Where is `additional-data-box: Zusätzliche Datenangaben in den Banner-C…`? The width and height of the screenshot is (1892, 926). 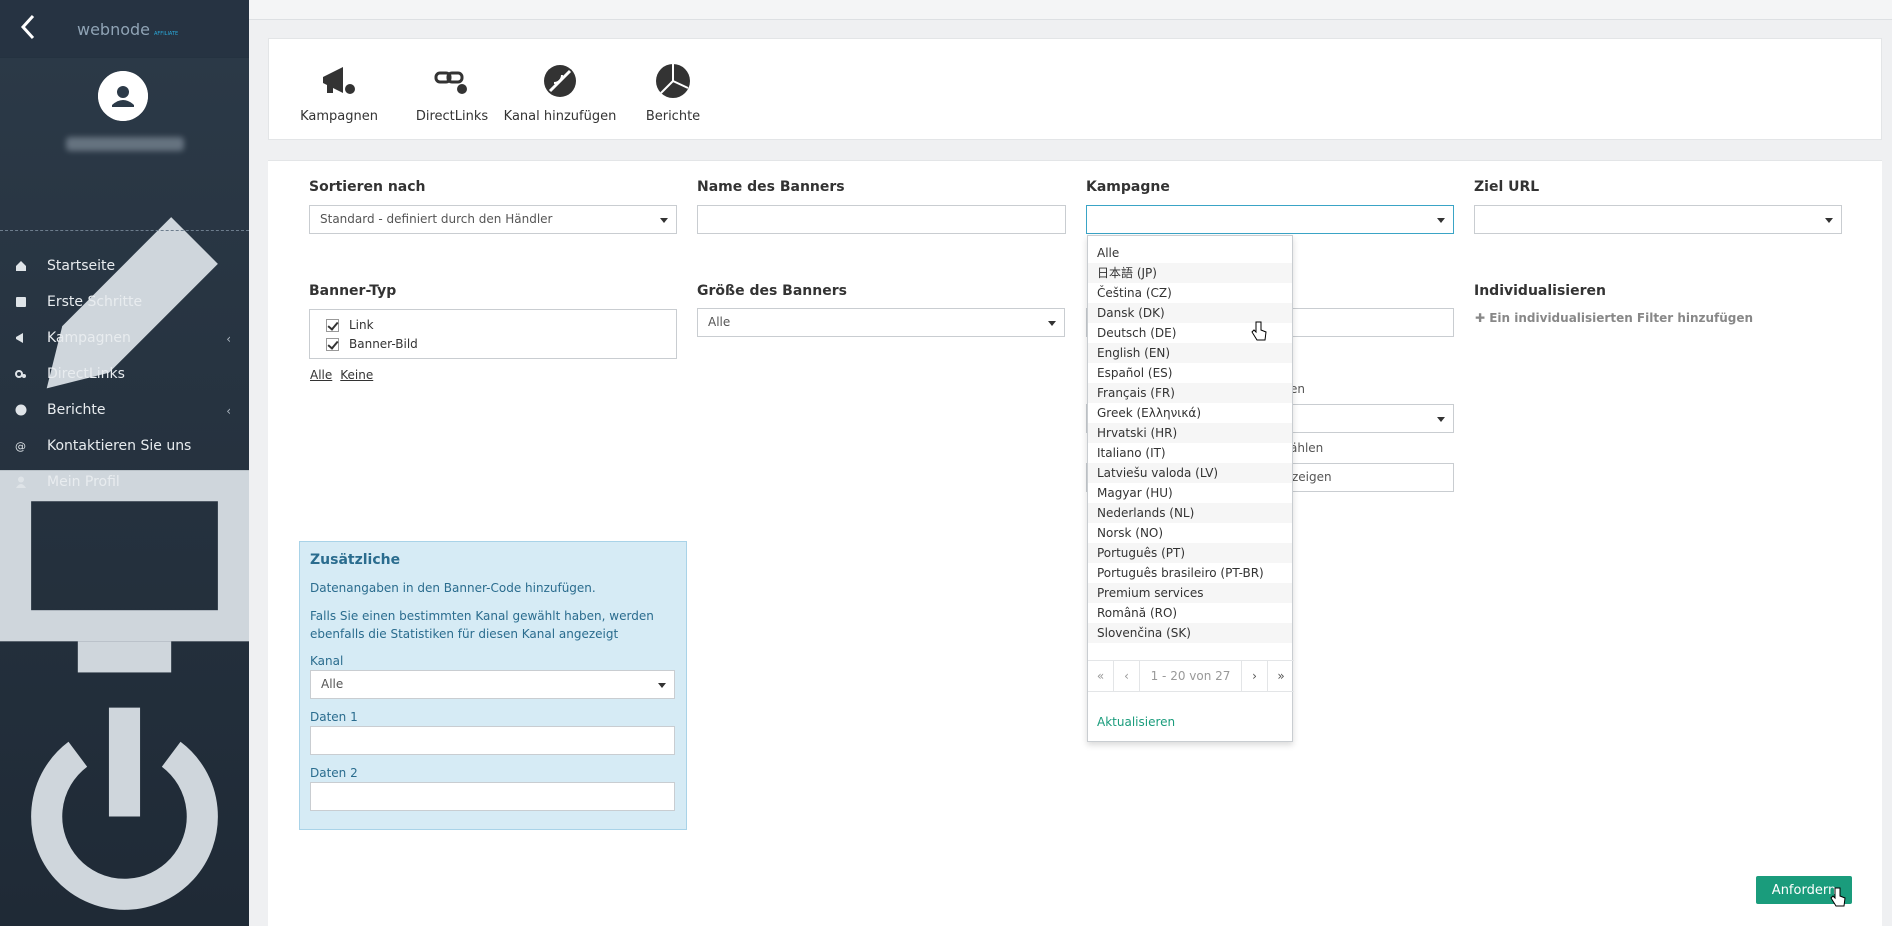 additional-data-box: Zusätzliche Datenangaben in den Banner-C… is located at coordinates (493, 685).